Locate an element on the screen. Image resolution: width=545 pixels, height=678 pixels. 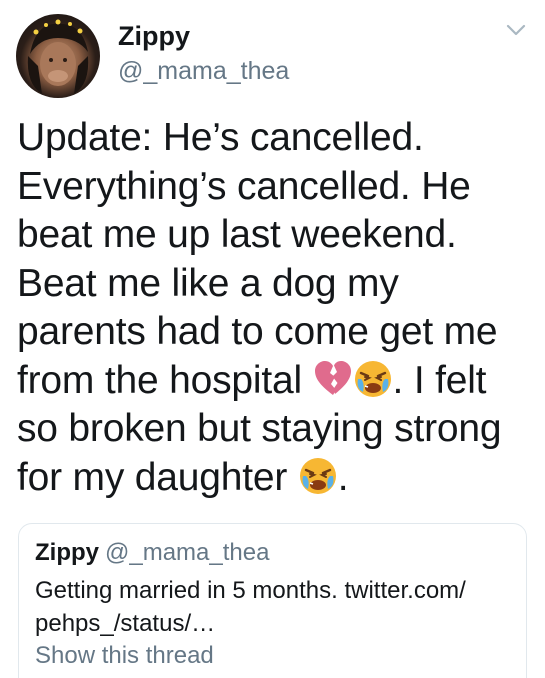
avatar-image is located at coordinates (58, 56).